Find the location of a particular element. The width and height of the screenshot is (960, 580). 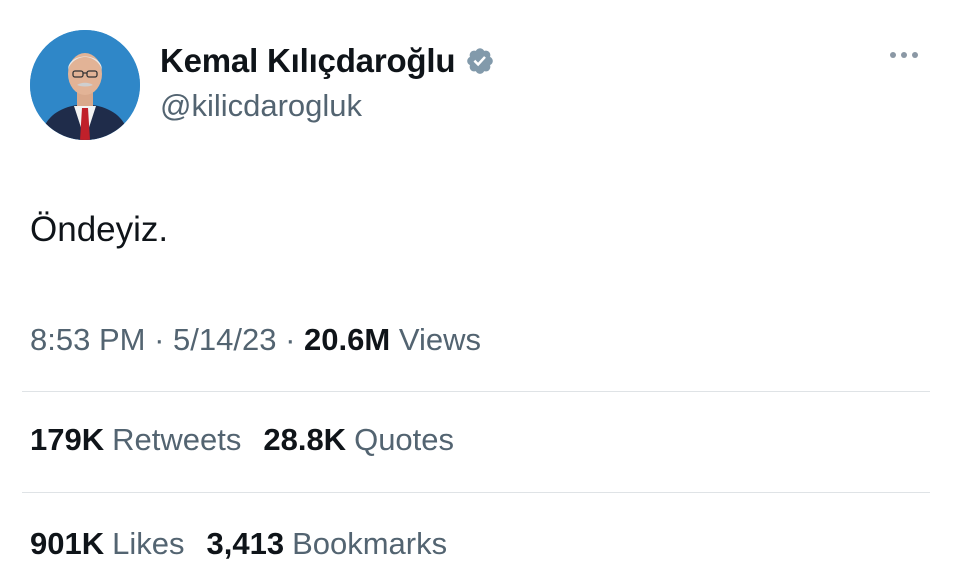

avatar is located at coordinates (85, 85).